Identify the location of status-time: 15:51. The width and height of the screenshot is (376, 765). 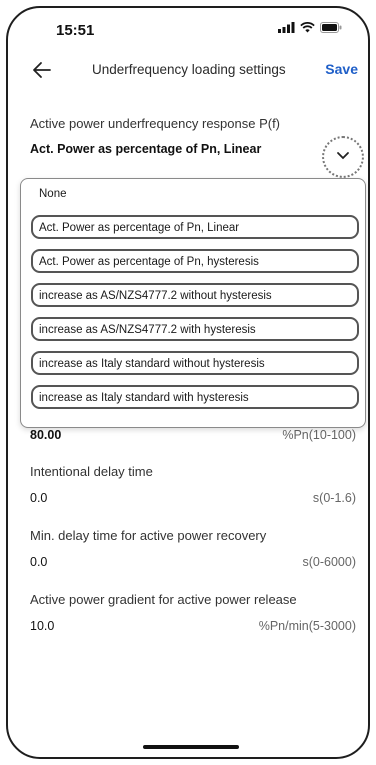
(75, 30).